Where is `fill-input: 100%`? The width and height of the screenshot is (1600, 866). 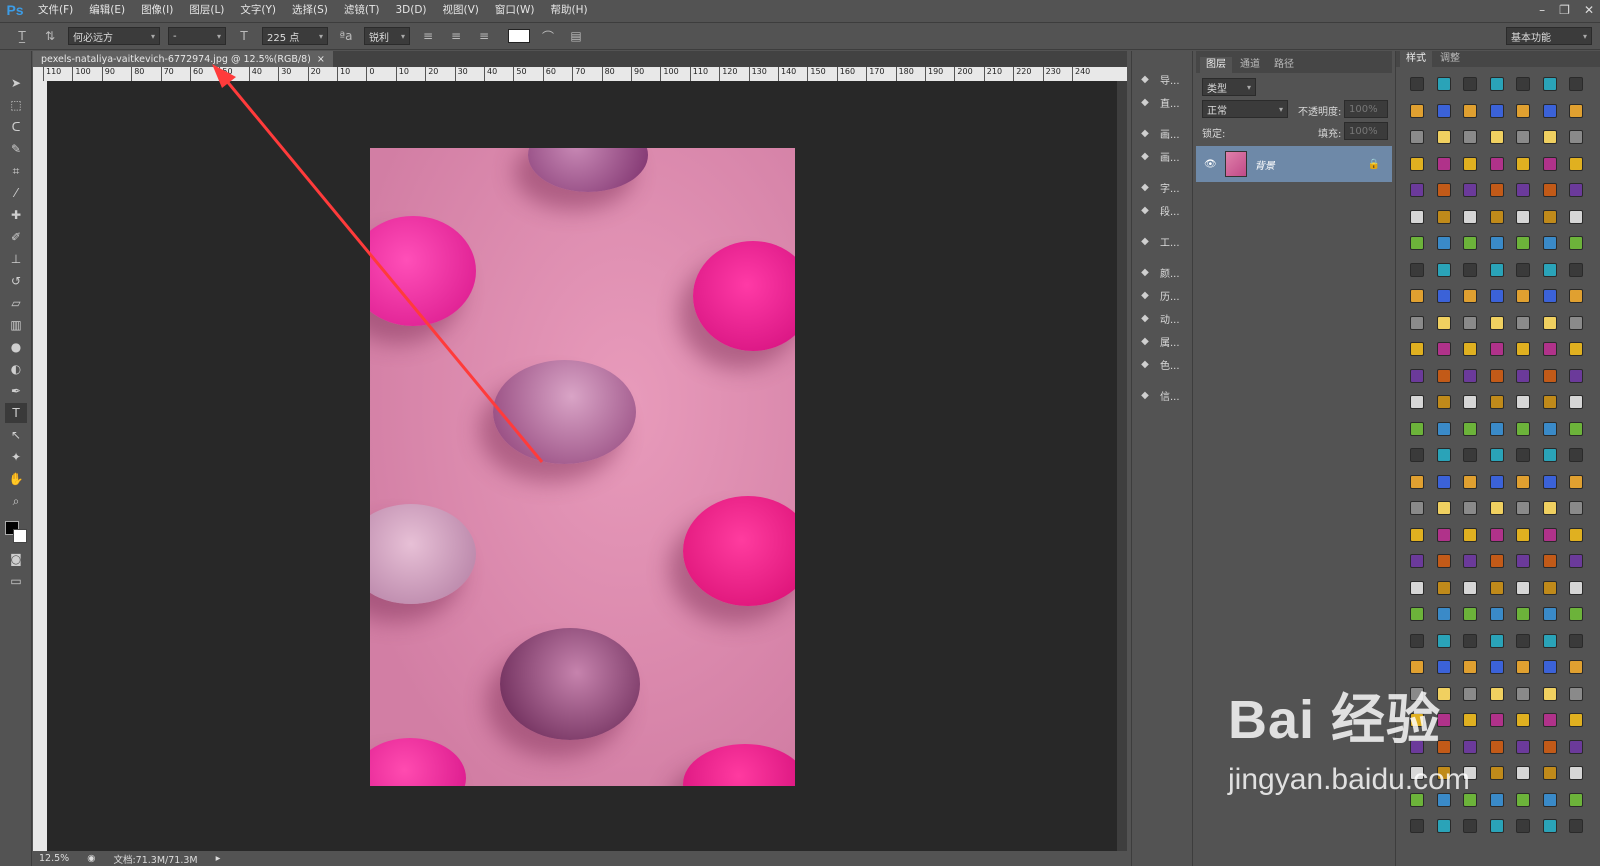 fill-input: 100% is located at coordinates (1366, 131).